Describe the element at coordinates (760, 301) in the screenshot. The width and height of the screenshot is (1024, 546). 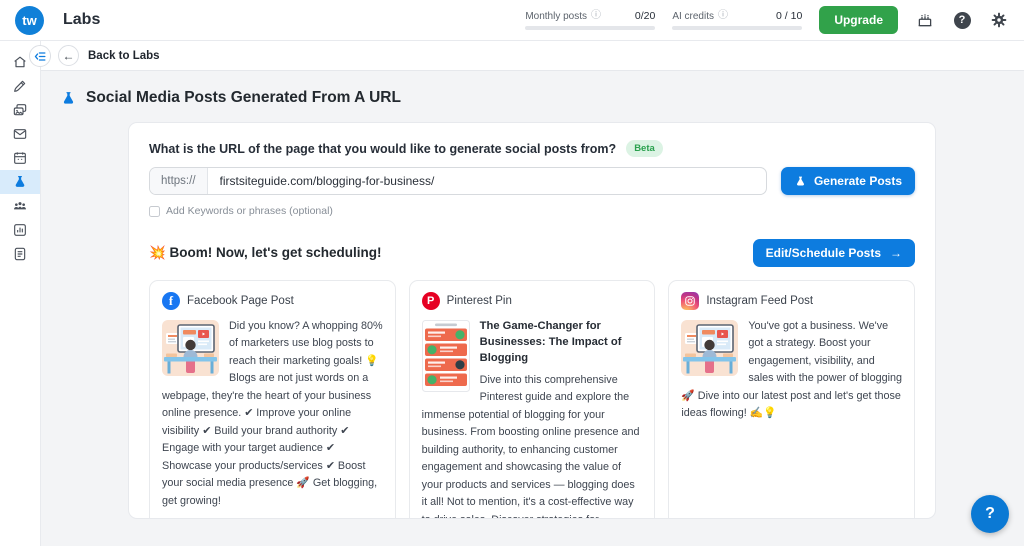
I see `card-platform-label: Instagram Feed Post` at that location.